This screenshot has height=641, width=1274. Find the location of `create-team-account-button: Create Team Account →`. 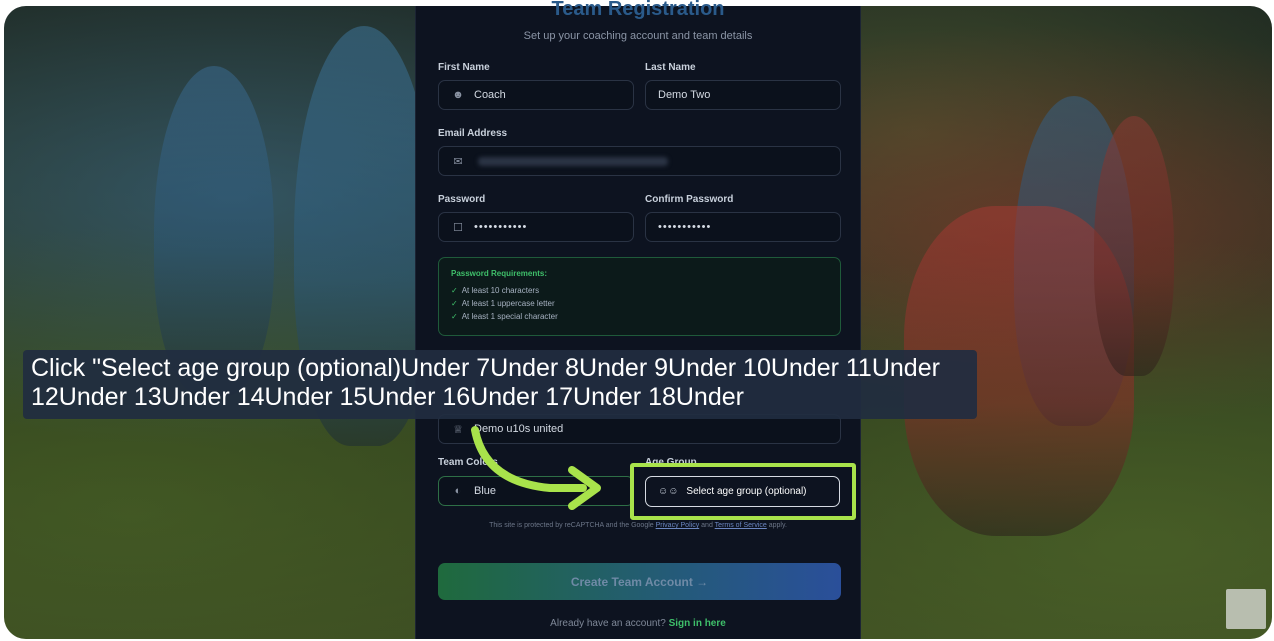

create-team-account-button: Create Team Account → is located at coordinates (639, 581).